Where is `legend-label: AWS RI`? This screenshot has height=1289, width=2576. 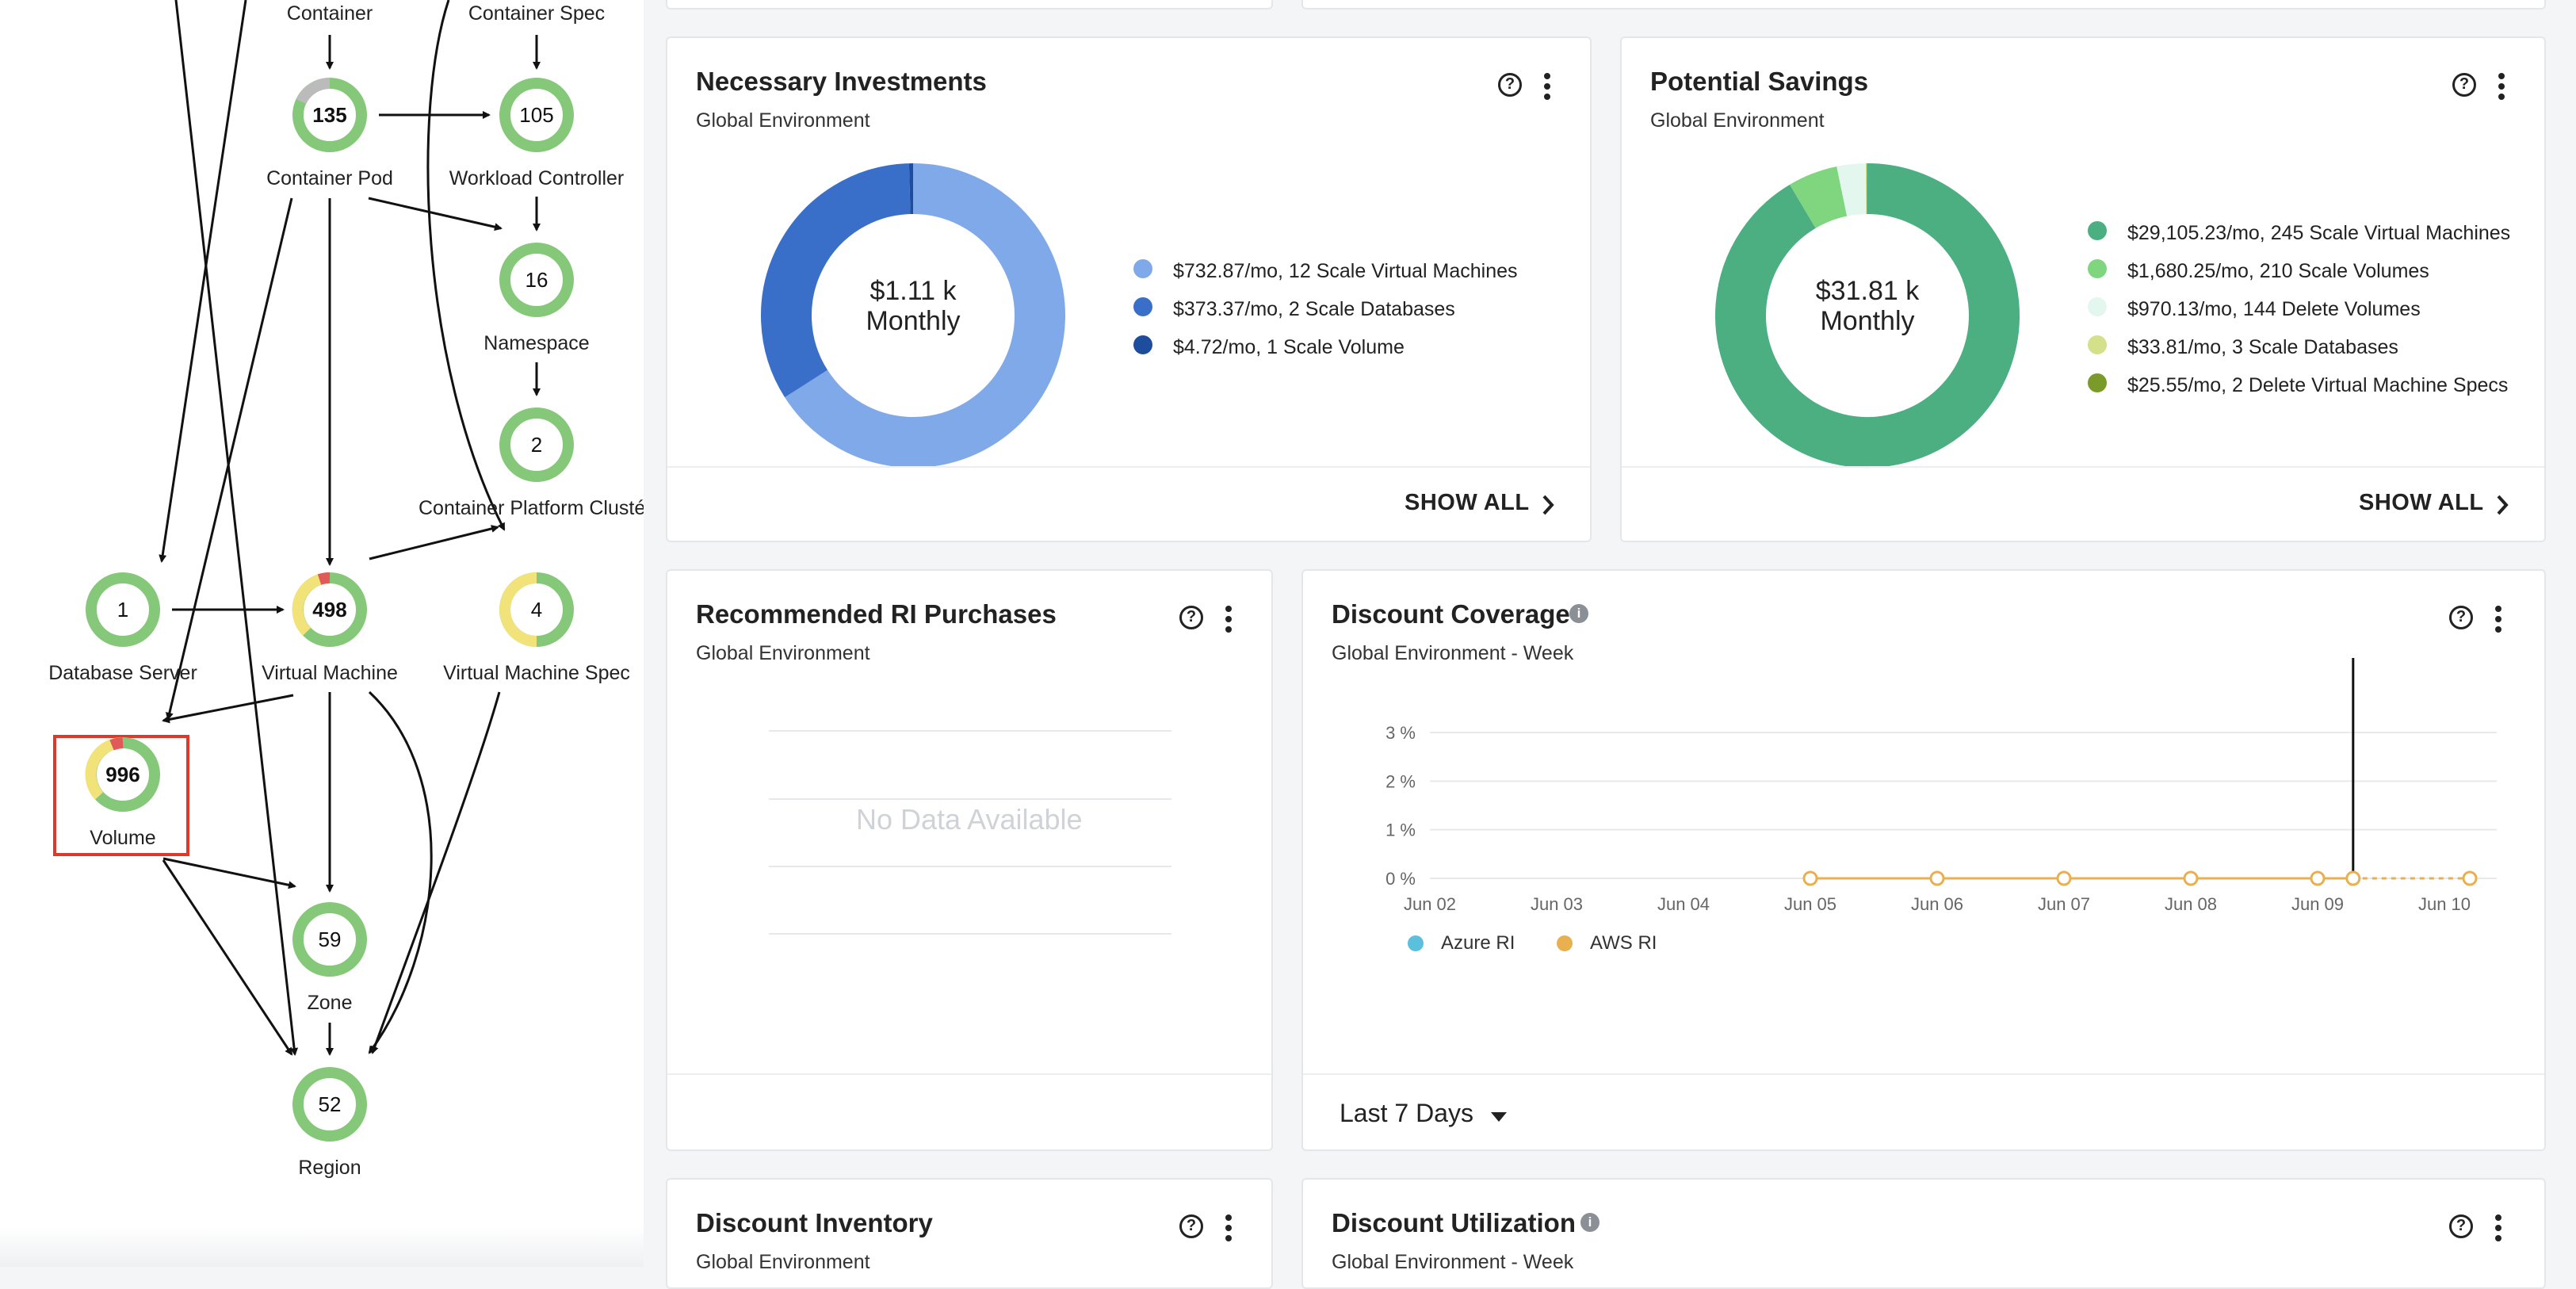 legend-label: AWS RI is located at coordinates (1623, 943).